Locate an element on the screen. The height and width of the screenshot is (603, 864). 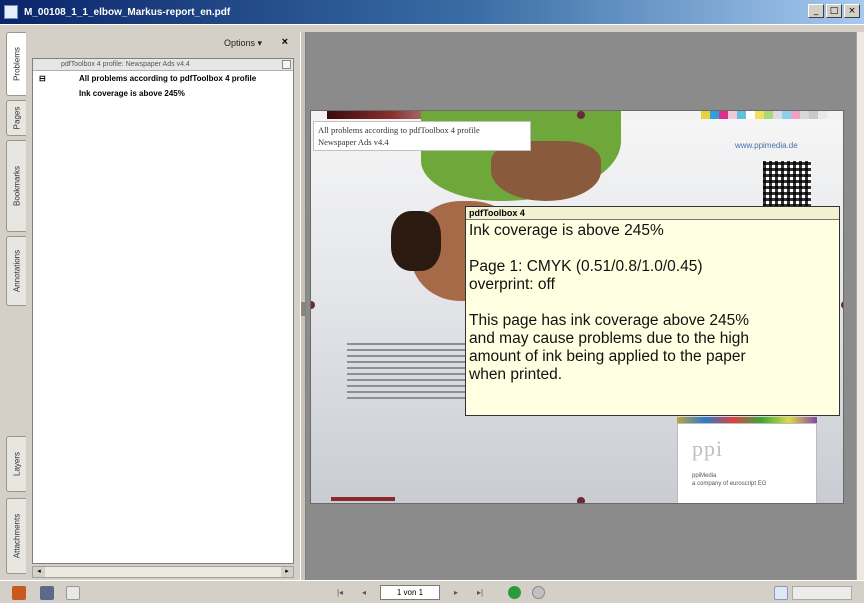
tooltip-location: Page 1: CMYK (0.51/0.8/1.0/0.45) is located at coordinates (586, 266).